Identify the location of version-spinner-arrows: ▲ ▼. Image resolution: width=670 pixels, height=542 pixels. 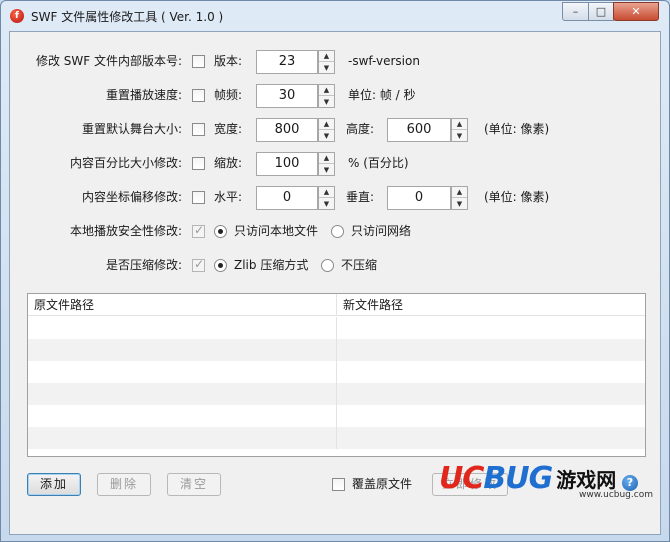
(326, 62).